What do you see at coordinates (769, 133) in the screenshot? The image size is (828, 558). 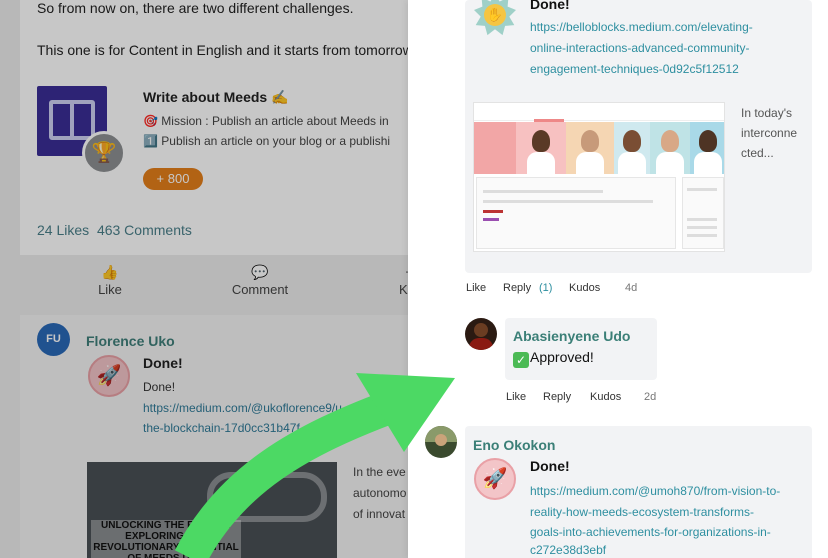 I see `preview-side-2: interconne` at bounding box center [769, 133].